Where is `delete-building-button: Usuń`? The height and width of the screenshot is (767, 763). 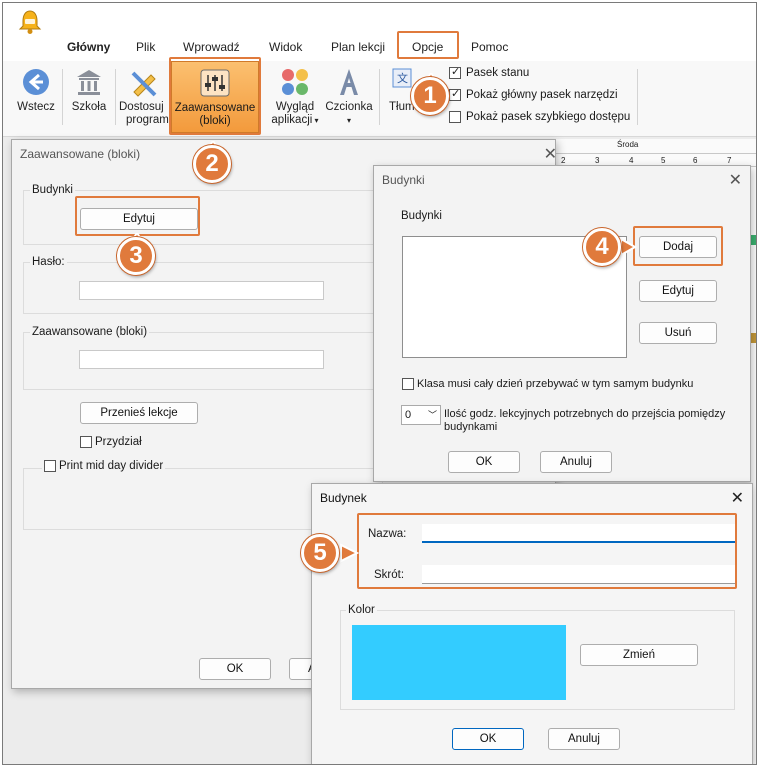
delete-building-button: Usuń is located at coordinates (678, 333).